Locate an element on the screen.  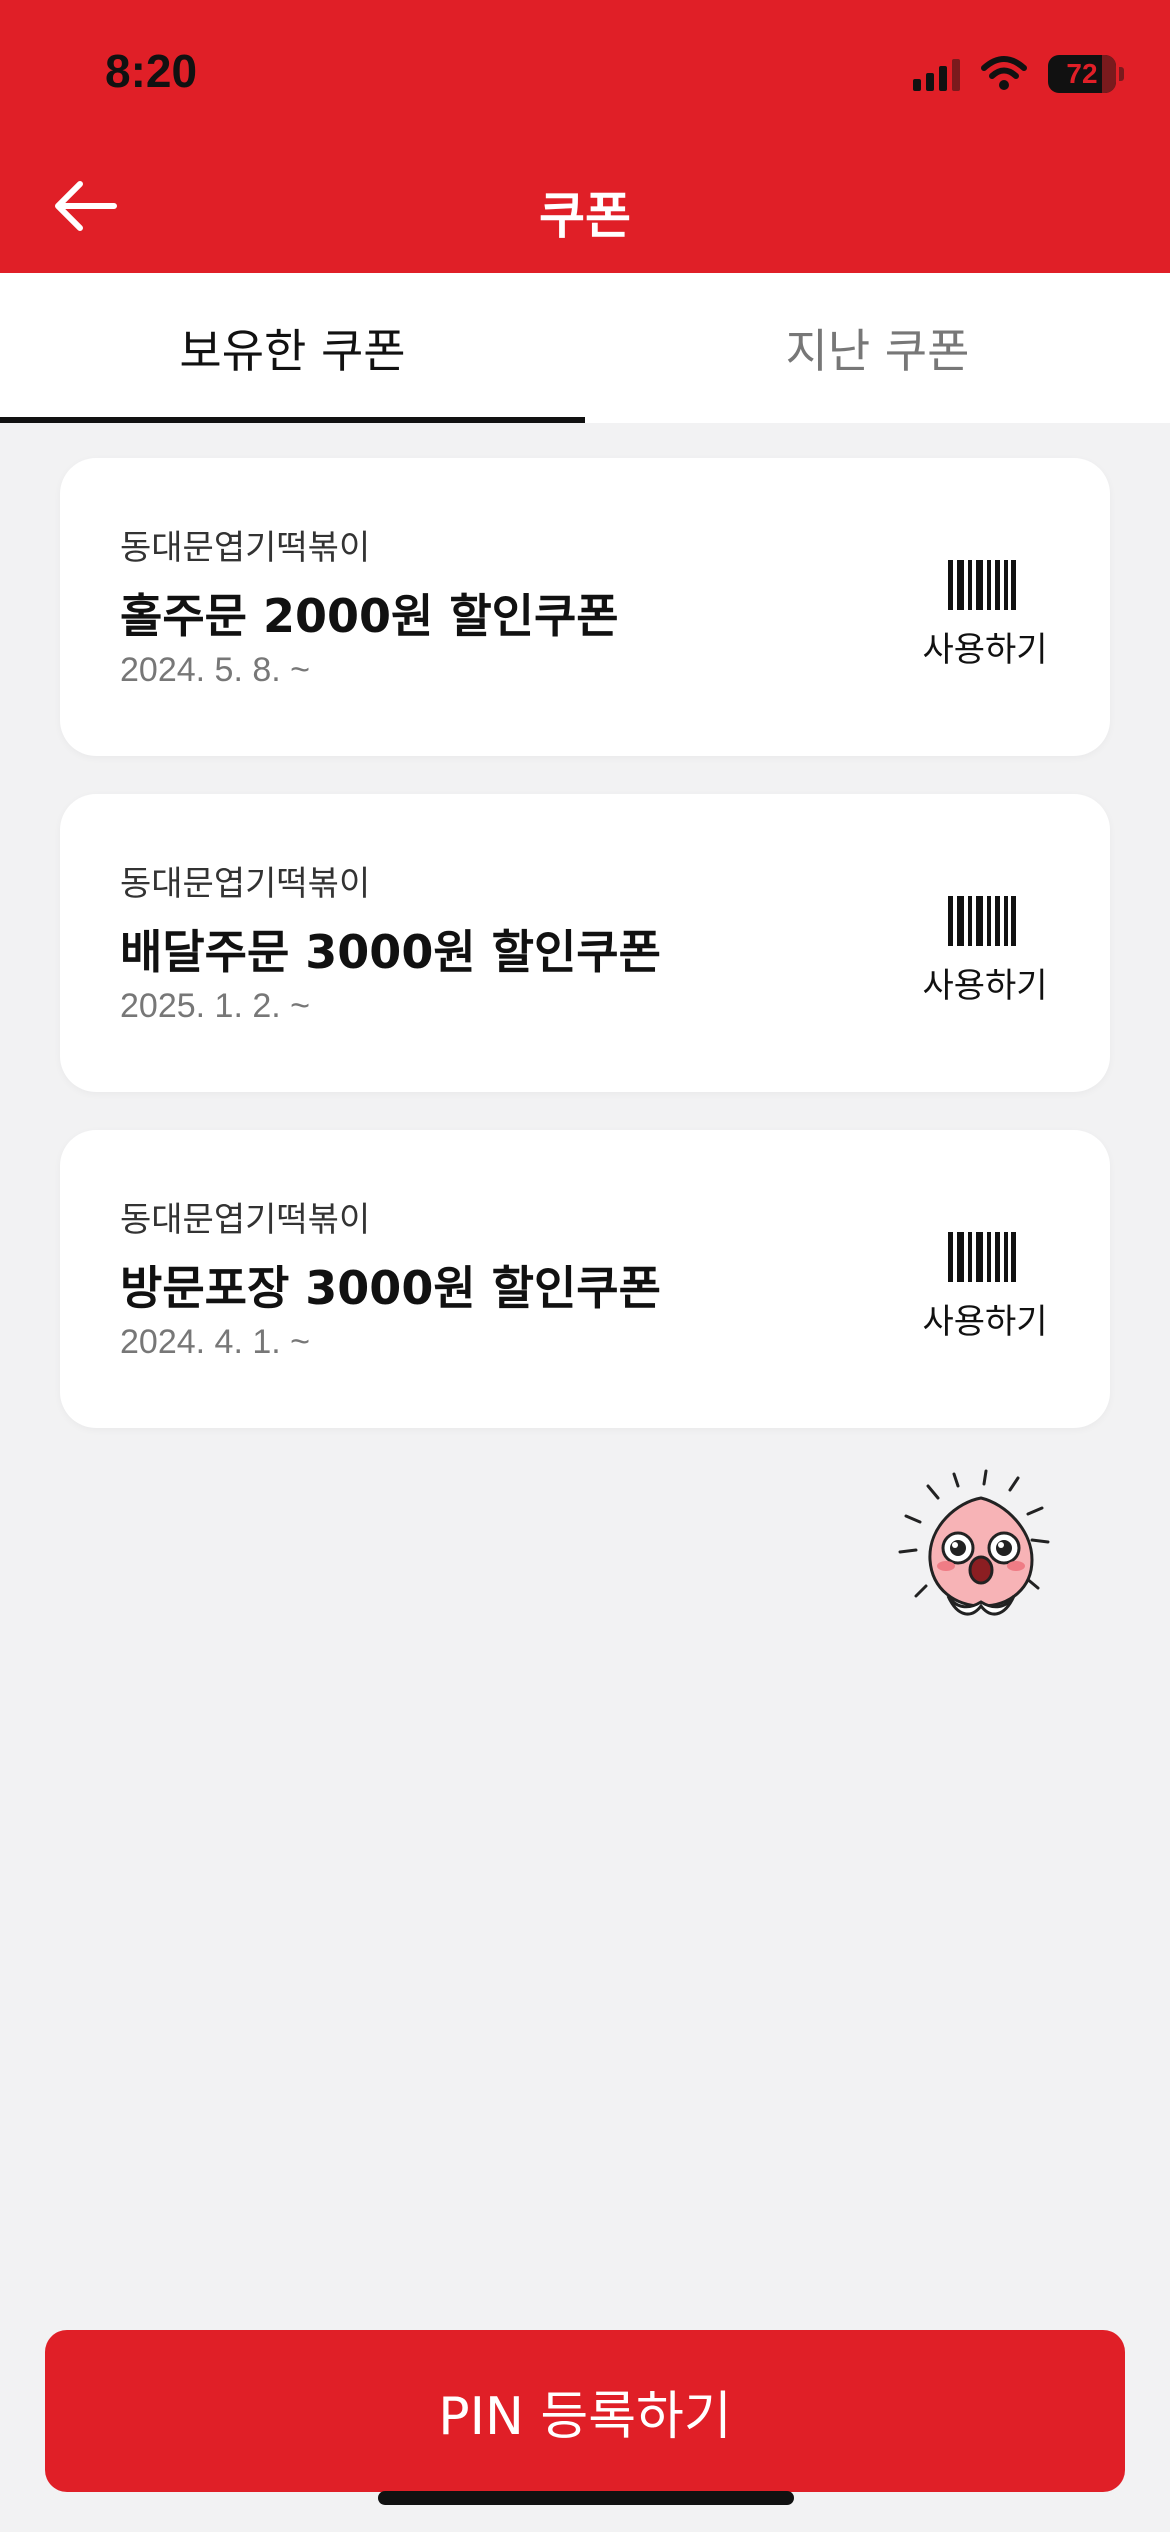
status-icons: 72 is located at coordinates (1018, 74).